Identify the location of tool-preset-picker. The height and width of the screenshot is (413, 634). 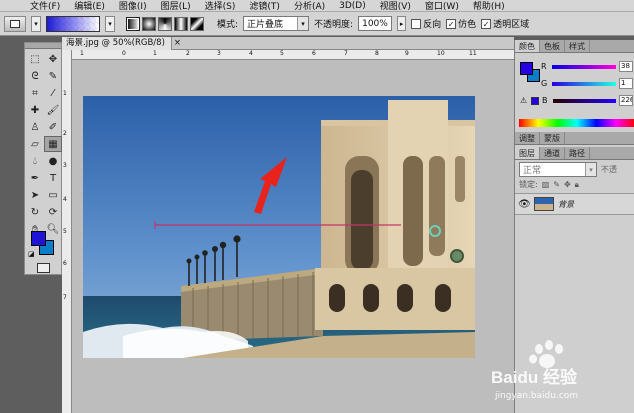
(15, 23).